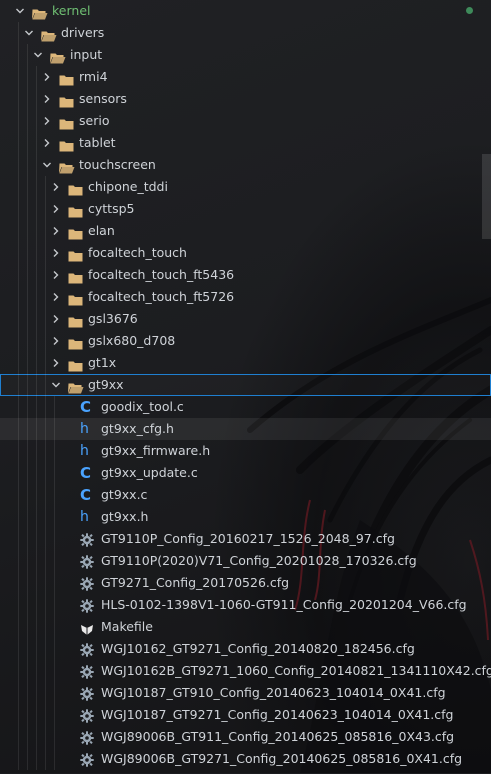 The image size is (491, 774). I want to click on tree-file-row: h gt9xx.h, so click(245, 517).